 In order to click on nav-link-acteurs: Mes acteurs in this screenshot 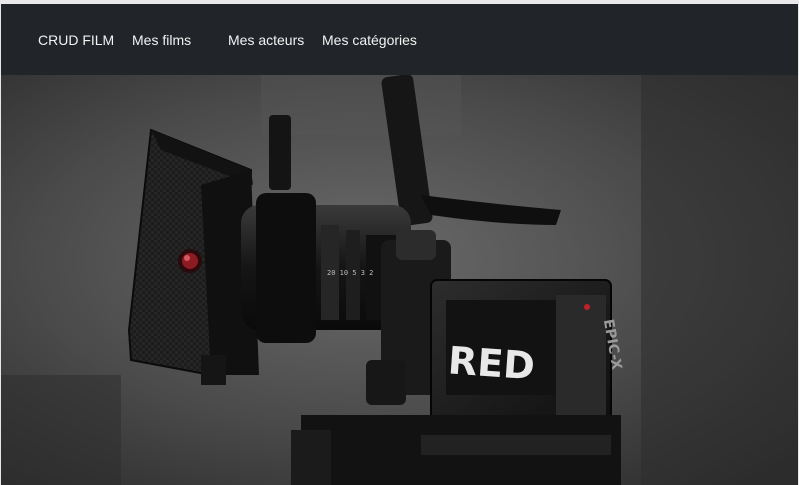, I will do `click(266, 40)`.